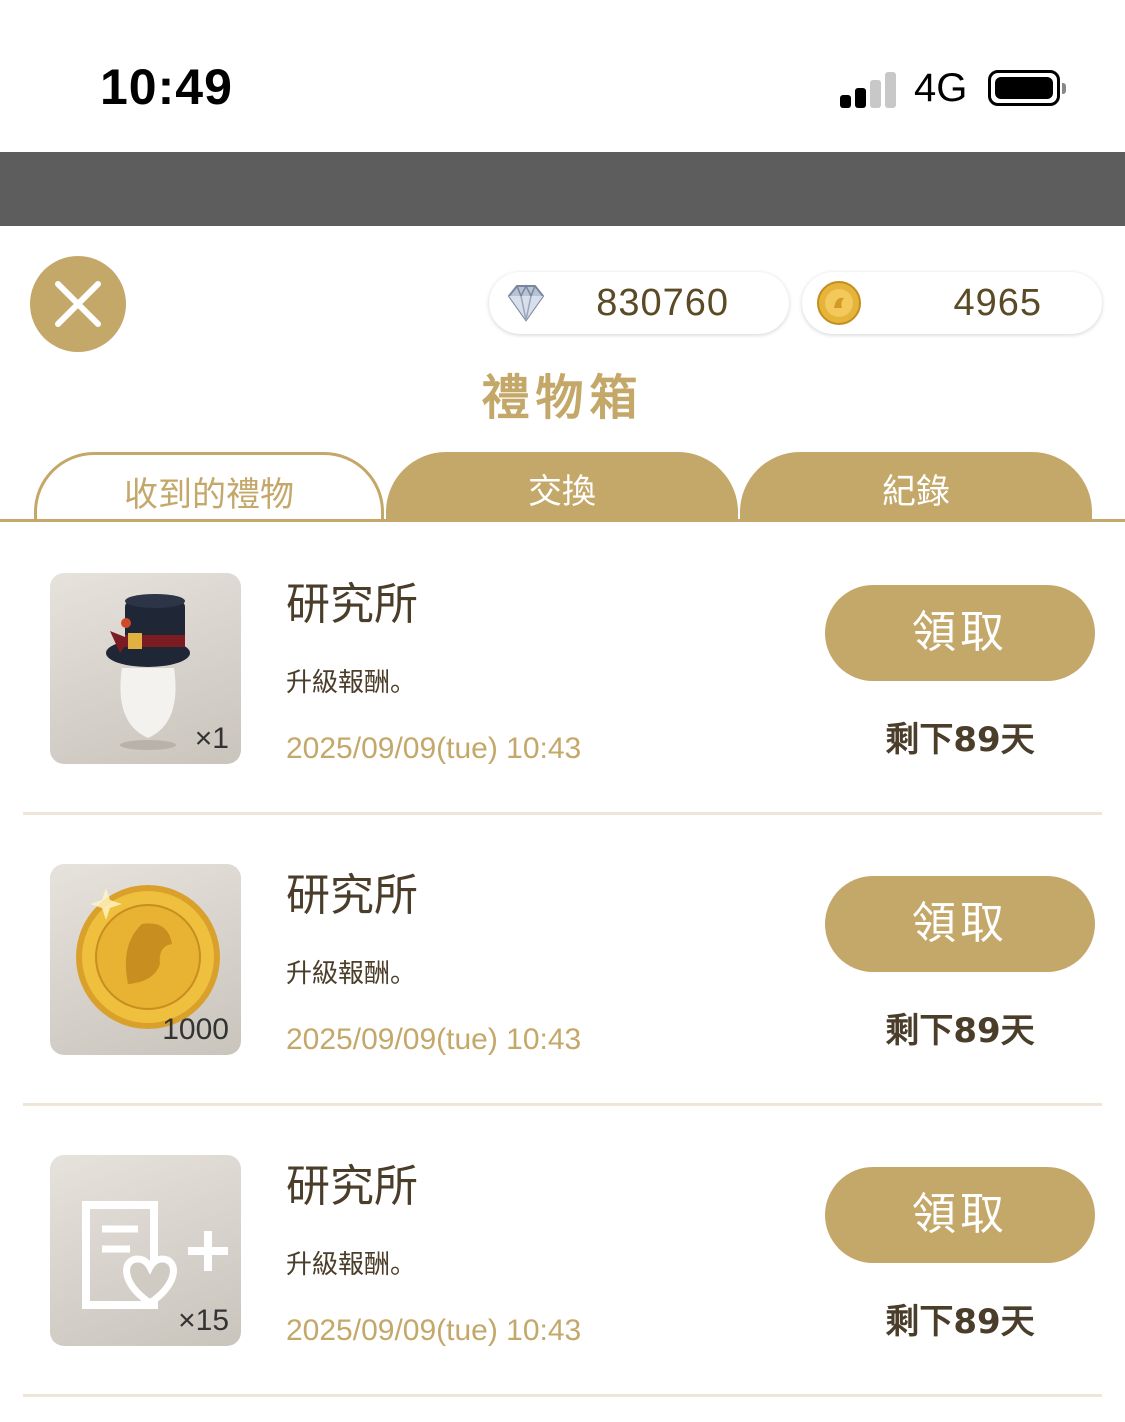 The width and height of the screenshot is (1125, 1422). What do you see at coordinates (209, 487) in the screenshot?
I see `tab-received-gifts: 收到的禮物` at bounding box center [209, 487].